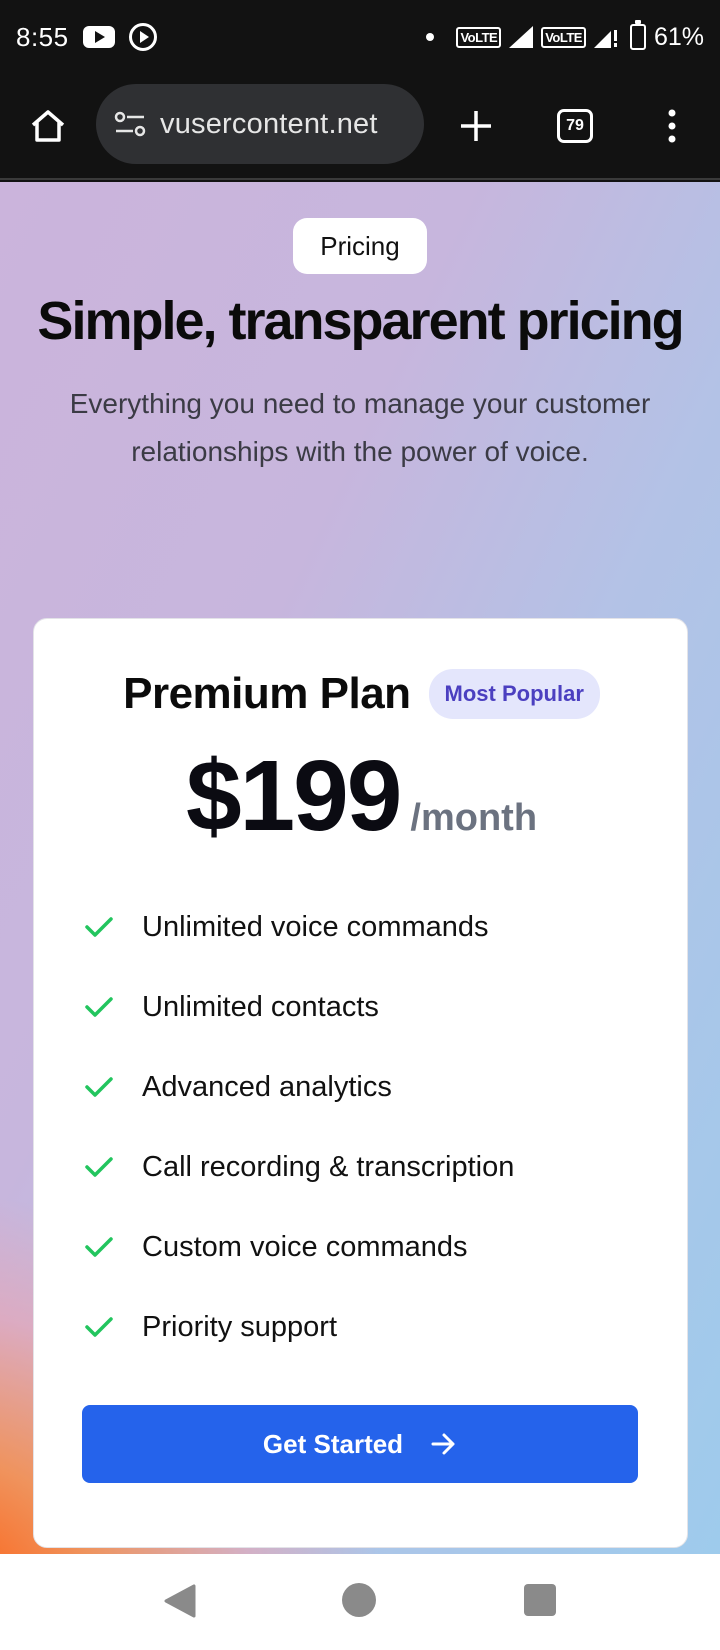 The width and height of the screenshot is (720, 1650). Describe the element at coordinates (360, 246) in the screenshot. I see `pricing-badge: Pricing` at that location.